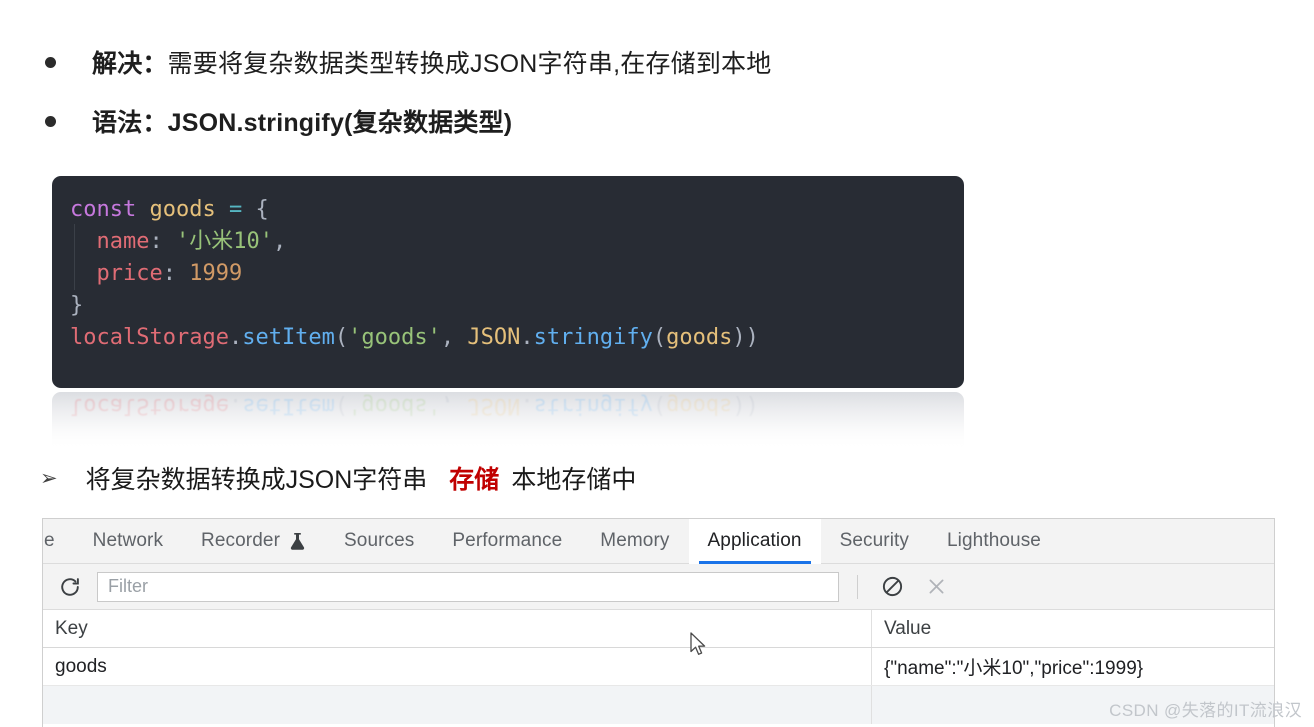 The width and height of the screenshot is (1314, 727). I want to click on tab-sources: Sources, so click(379, 541).